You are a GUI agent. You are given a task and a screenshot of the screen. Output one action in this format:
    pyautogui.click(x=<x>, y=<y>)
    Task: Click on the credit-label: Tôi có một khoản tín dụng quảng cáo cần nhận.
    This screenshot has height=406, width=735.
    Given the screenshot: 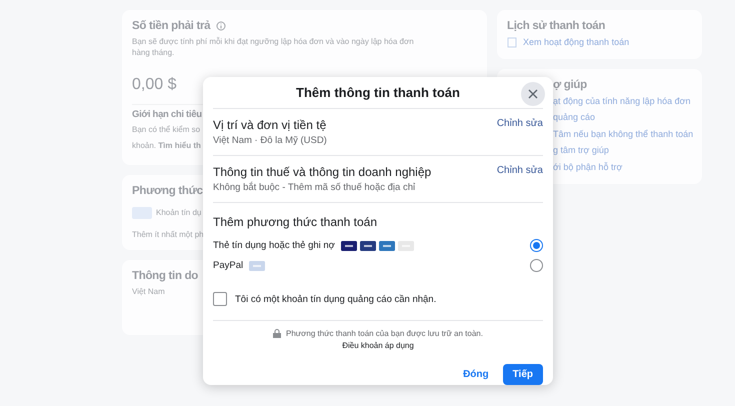 What is the action you would take?
    pyautogui.click(x=335, y=299)
    